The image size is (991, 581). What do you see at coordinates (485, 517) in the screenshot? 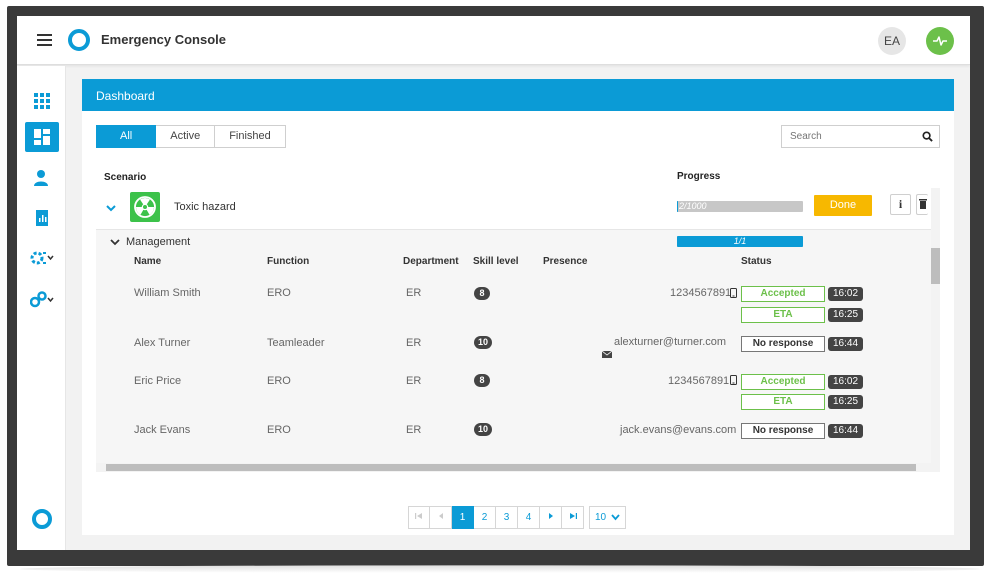
I see `page-2: 2` at bounding box center [485, 517].